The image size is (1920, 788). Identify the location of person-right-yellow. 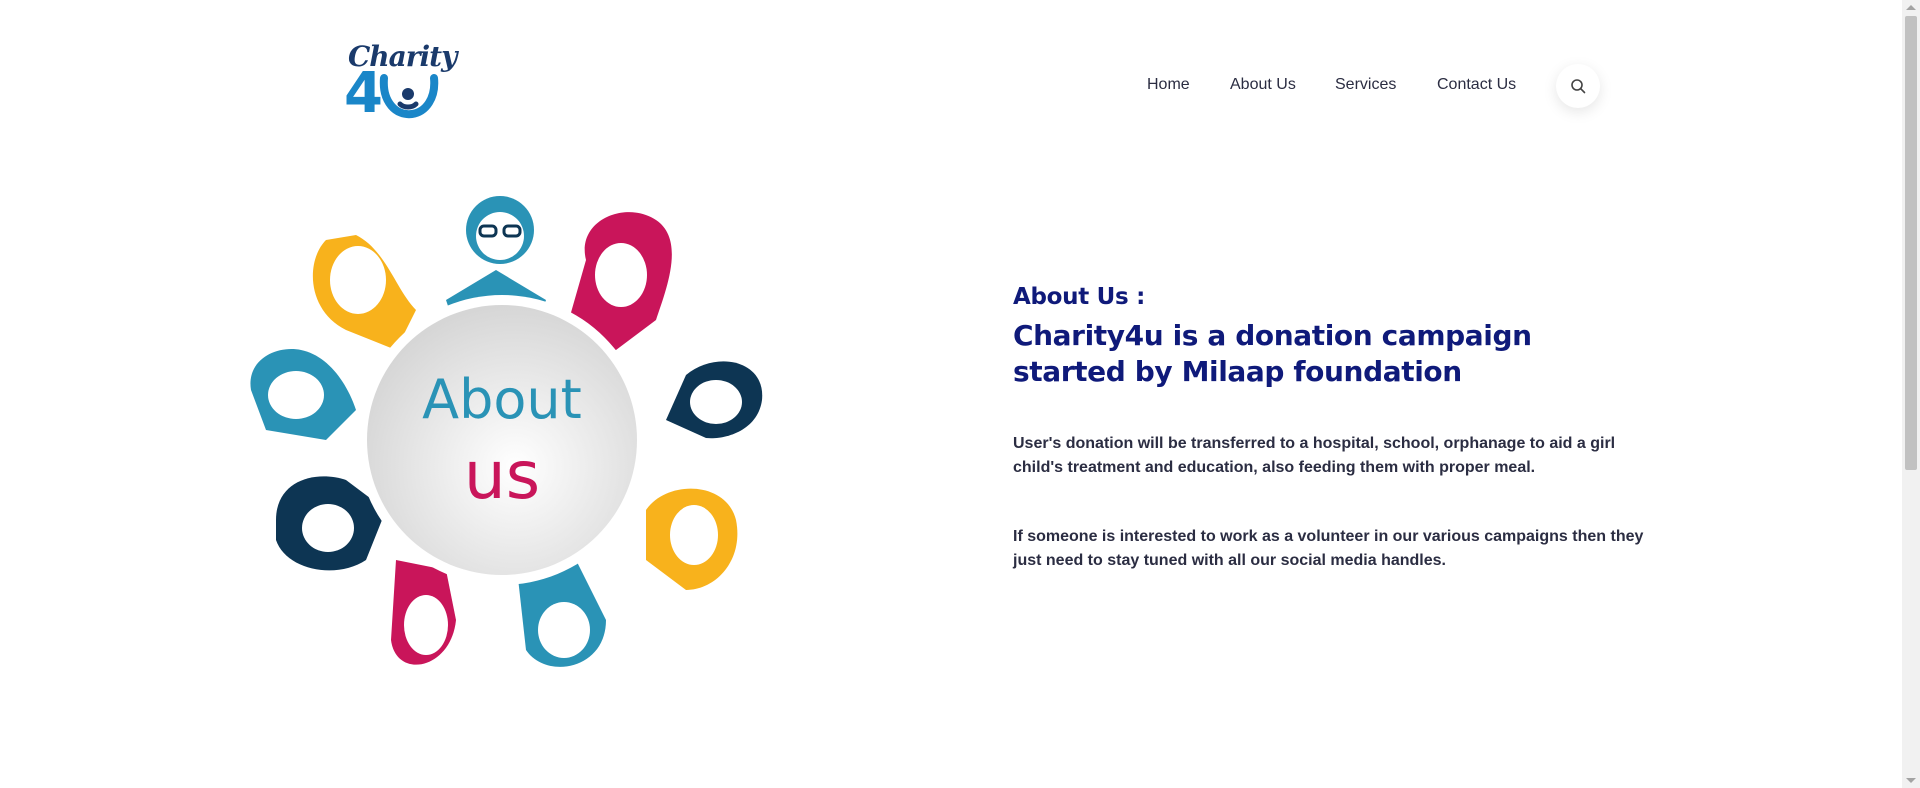
(692, 539).